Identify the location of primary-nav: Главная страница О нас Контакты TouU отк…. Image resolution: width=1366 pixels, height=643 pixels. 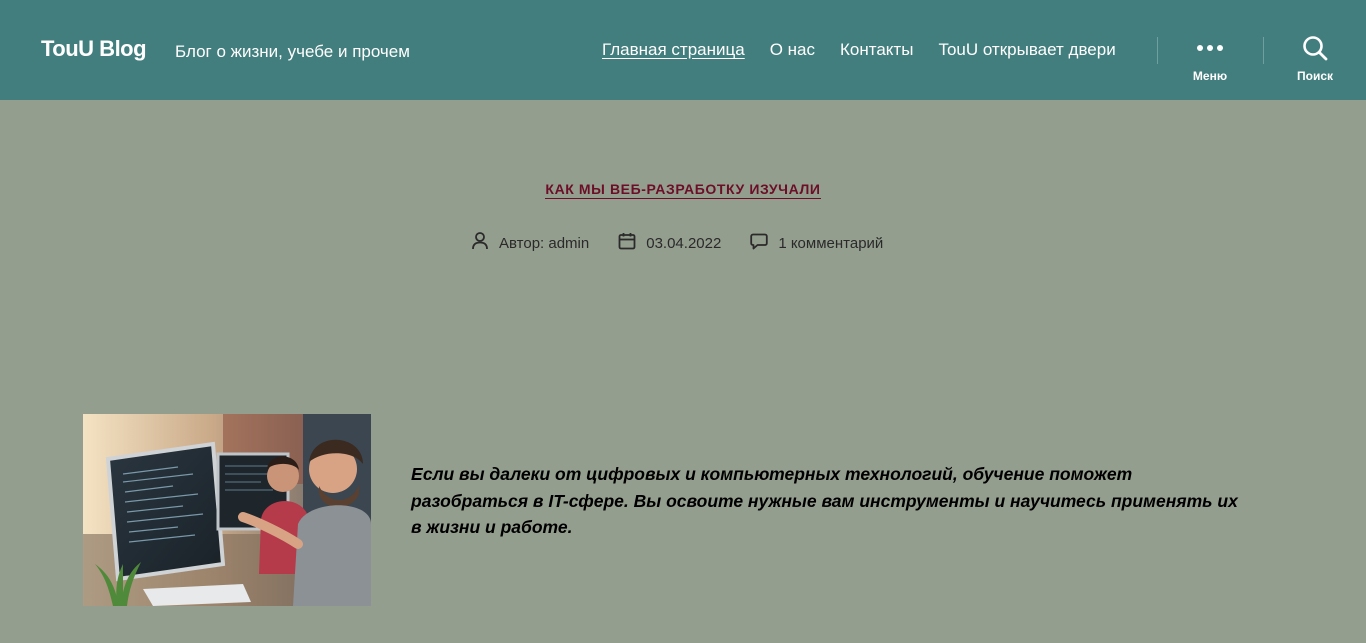
(859, 51).